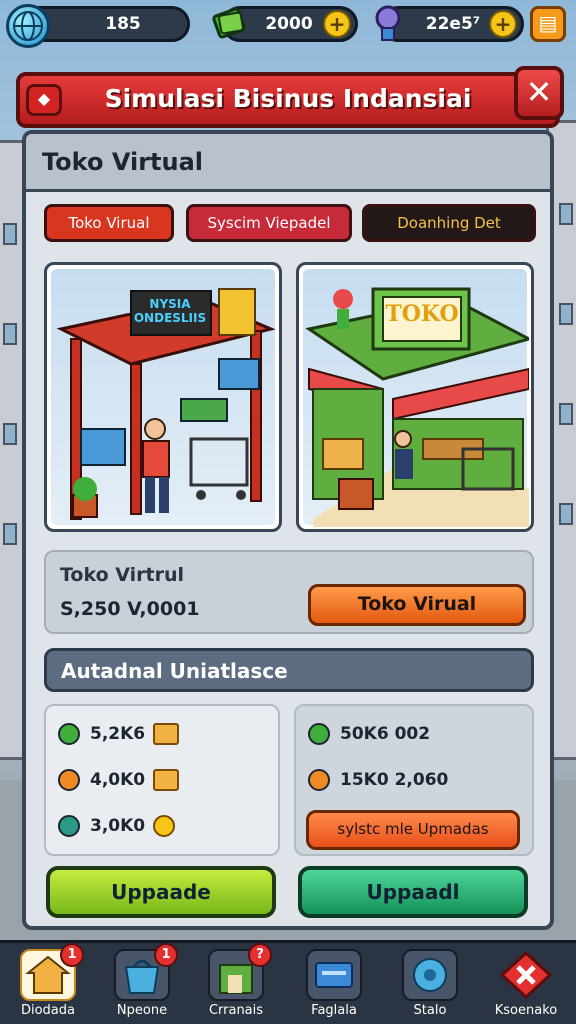  I want to click on nav-label: Npeone, so click(142, 1010).